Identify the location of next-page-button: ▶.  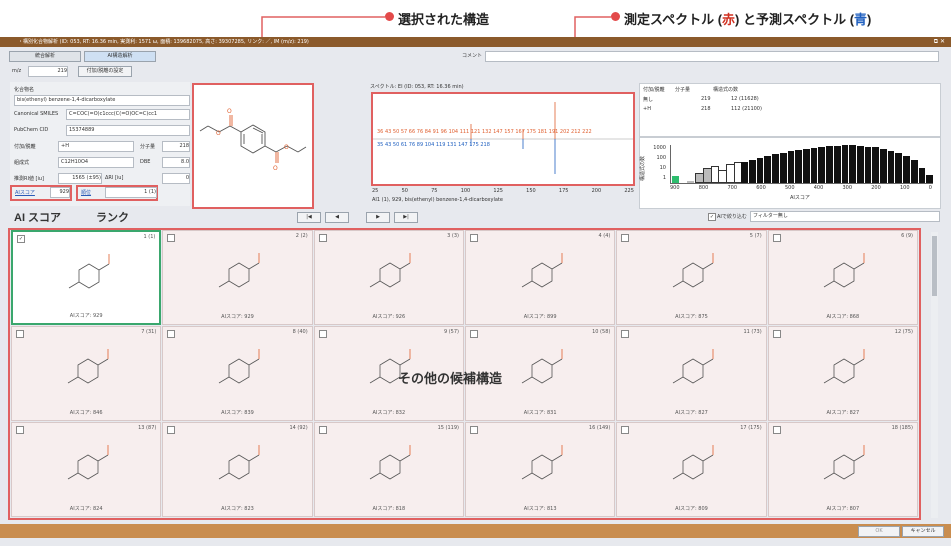
(378, 217).